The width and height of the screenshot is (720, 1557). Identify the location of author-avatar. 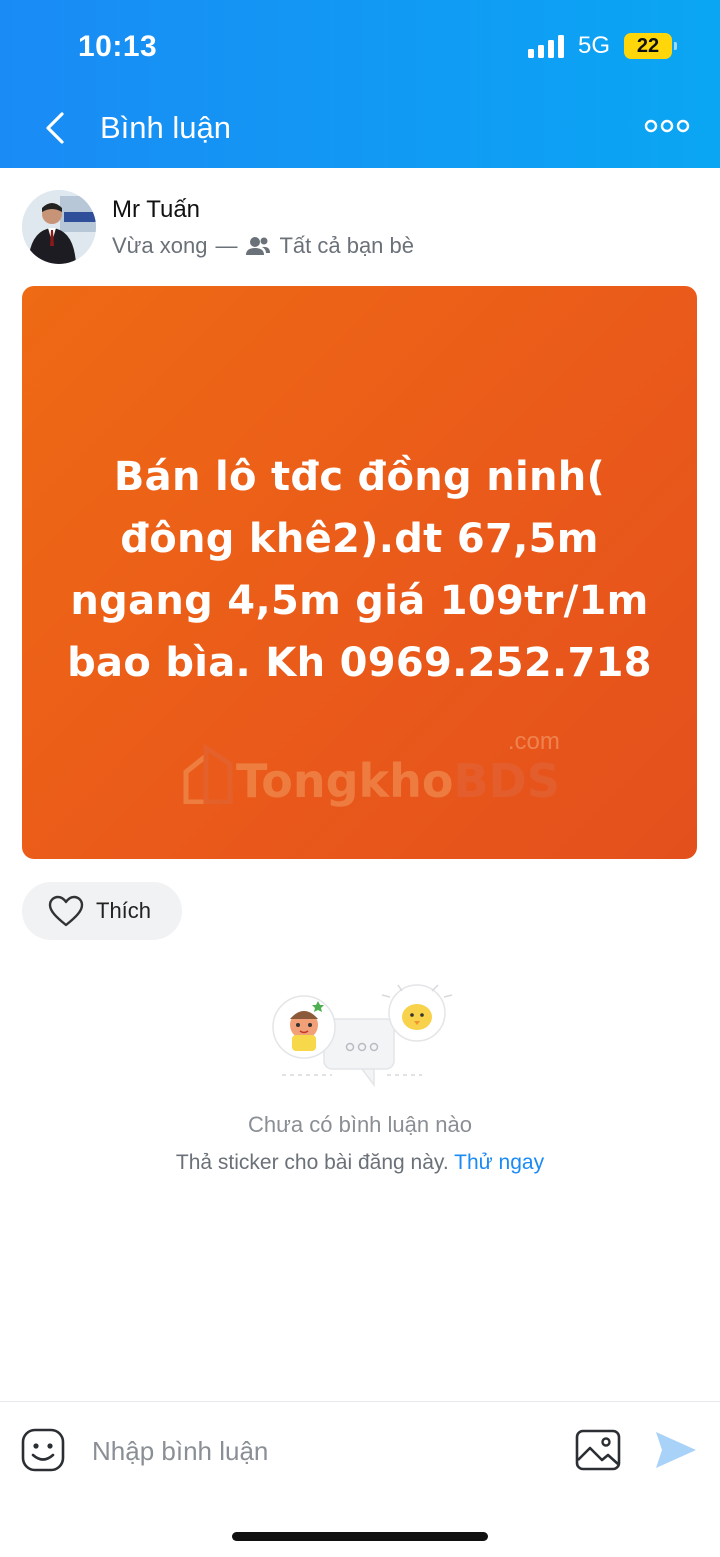
(59, 227).